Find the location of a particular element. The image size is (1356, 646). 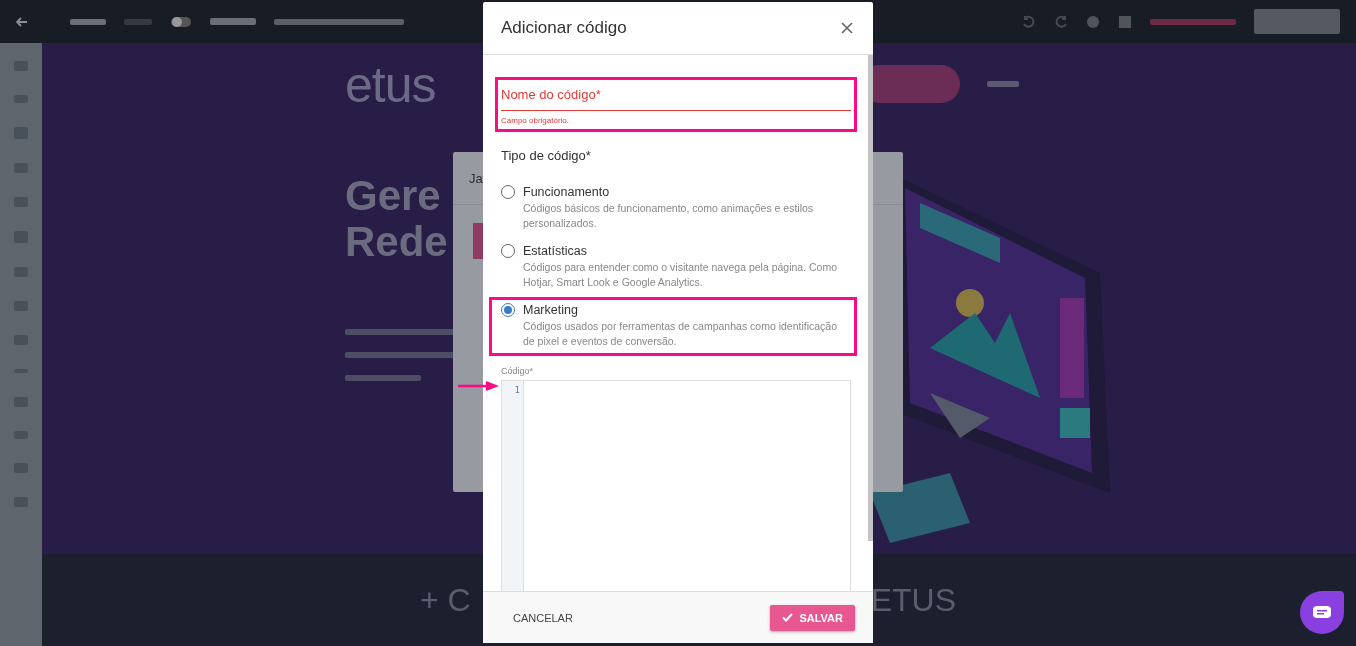

dialog-title: Adicionar código is located at coordinates (564, 28).